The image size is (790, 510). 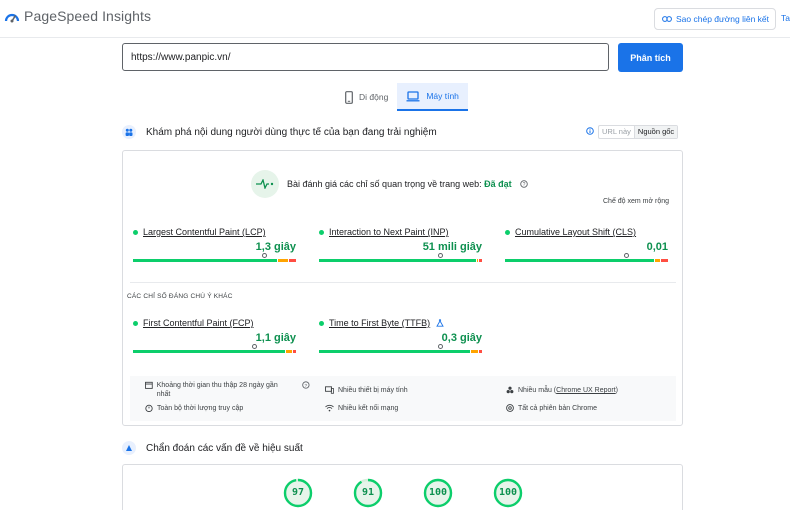 I want to click on score-gauge-seo: 100, so click(x=508, y=493).